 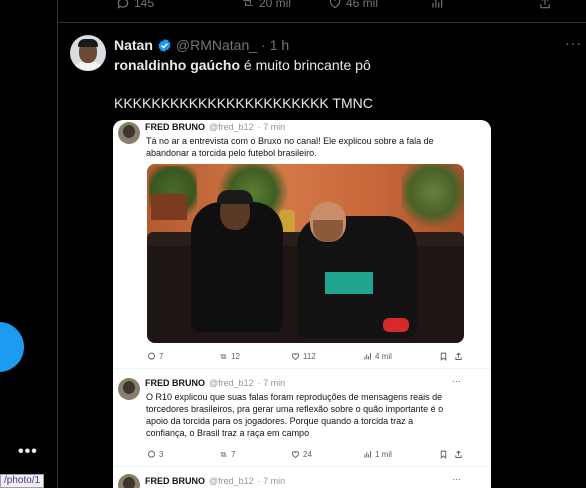 I want to click on previous-tweet-actions: 145 20 mil 46 mil, so click(x=322, y=9).